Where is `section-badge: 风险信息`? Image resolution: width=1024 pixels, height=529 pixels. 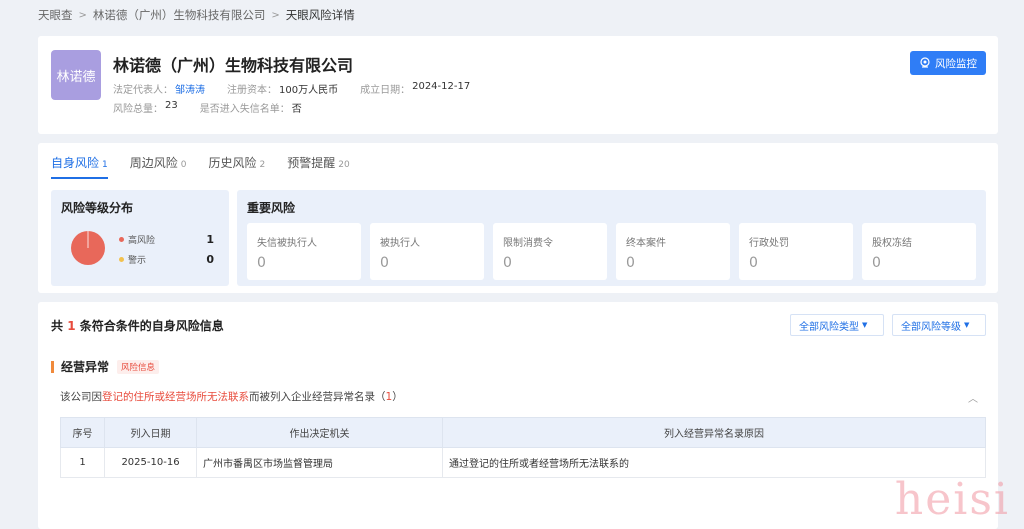 section-badge: 风险信息 is located at coordinates (138, 366).